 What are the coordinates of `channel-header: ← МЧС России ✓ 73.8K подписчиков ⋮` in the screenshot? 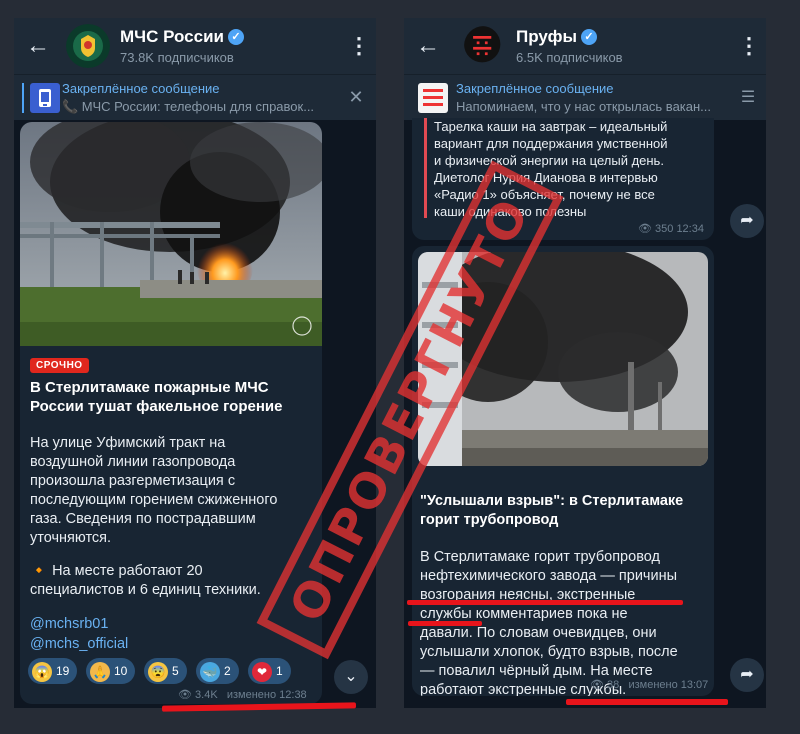 It's located at (195, 46).